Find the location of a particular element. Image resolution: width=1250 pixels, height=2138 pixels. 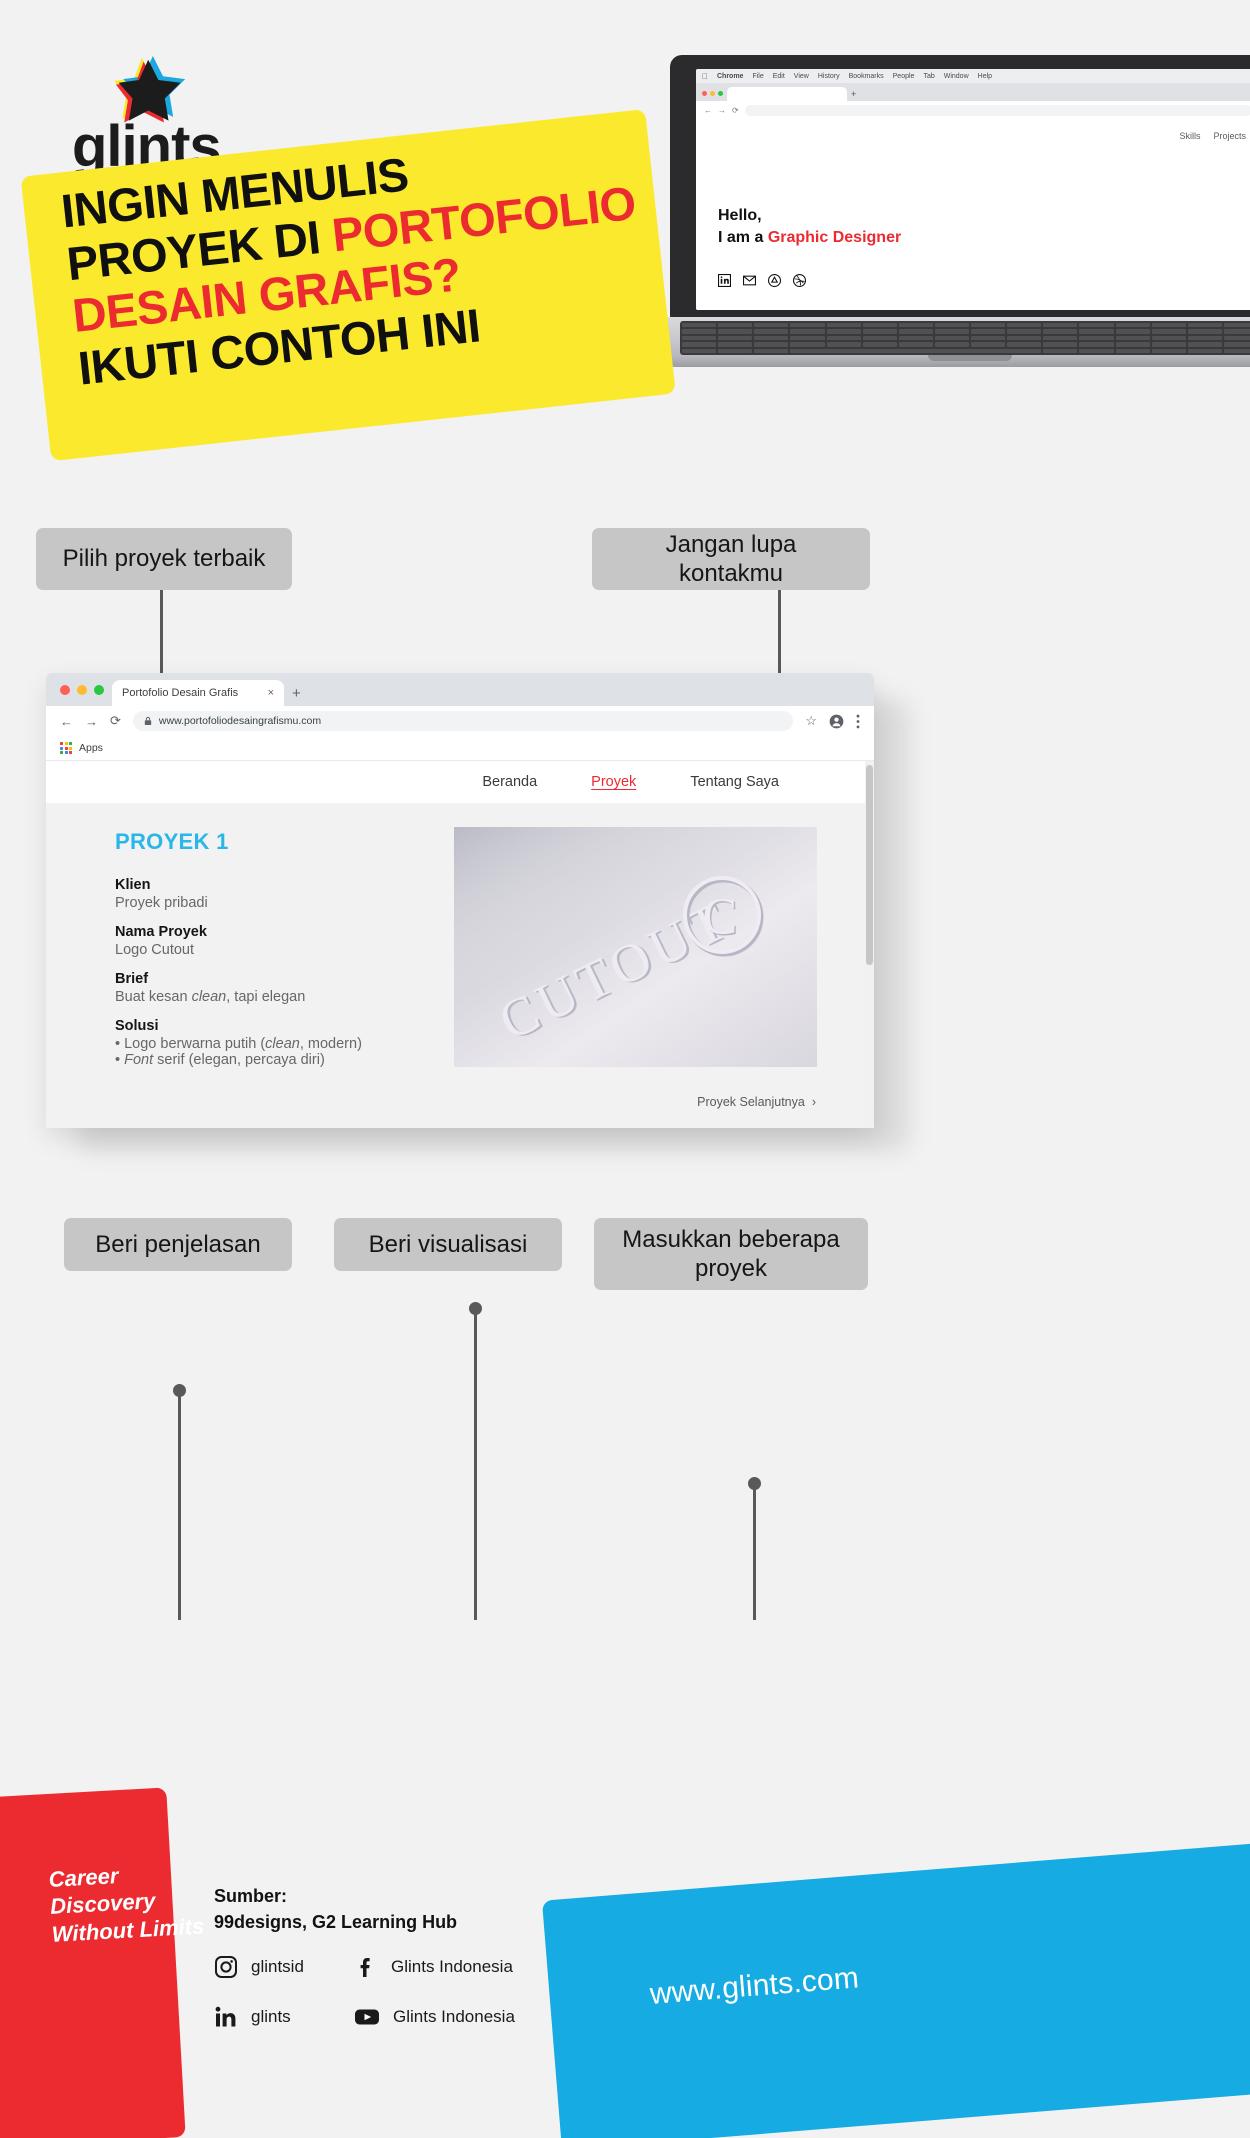

email-icon is located at coordinates (749, 280).